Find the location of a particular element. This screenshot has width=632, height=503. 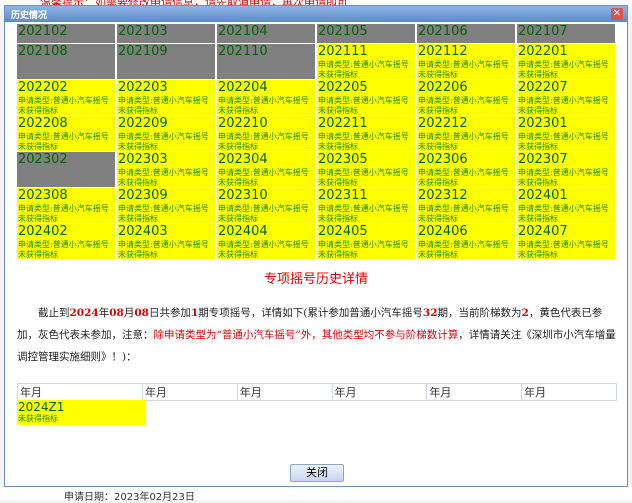

period-cell: 202308 申请类型:普通小汽车摇号 未获得指标 is located at coordinates (66, 206).